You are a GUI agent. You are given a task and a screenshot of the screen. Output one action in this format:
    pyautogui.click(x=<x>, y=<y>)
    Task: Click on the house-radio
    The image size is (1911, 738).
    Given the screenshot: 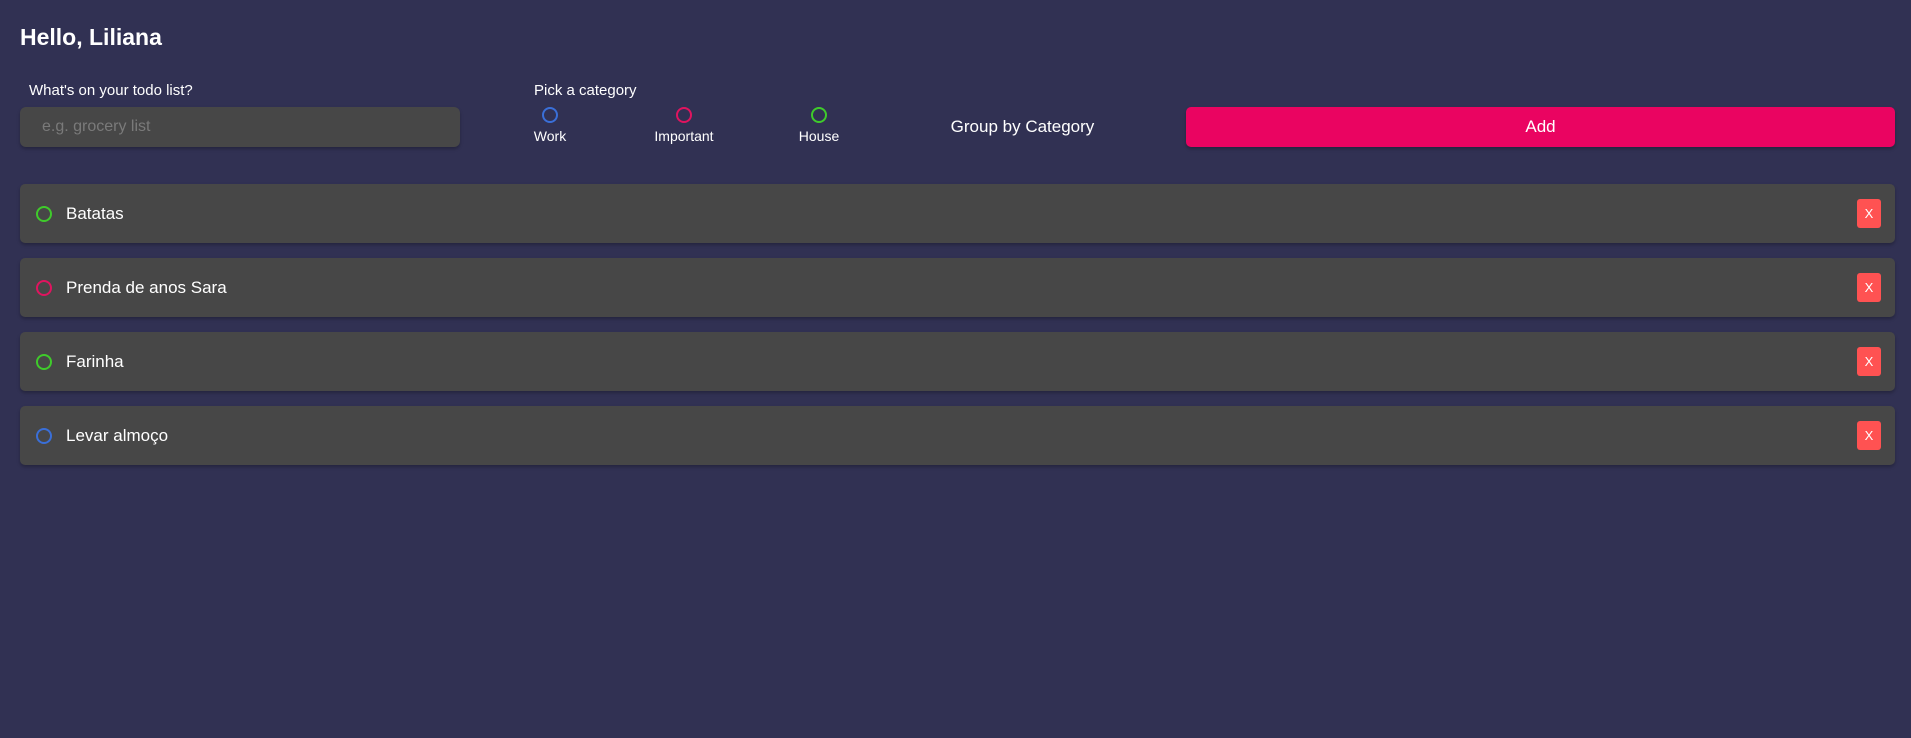 What is the action you would take?
    pyautogui.click(x=819, y=115)
    